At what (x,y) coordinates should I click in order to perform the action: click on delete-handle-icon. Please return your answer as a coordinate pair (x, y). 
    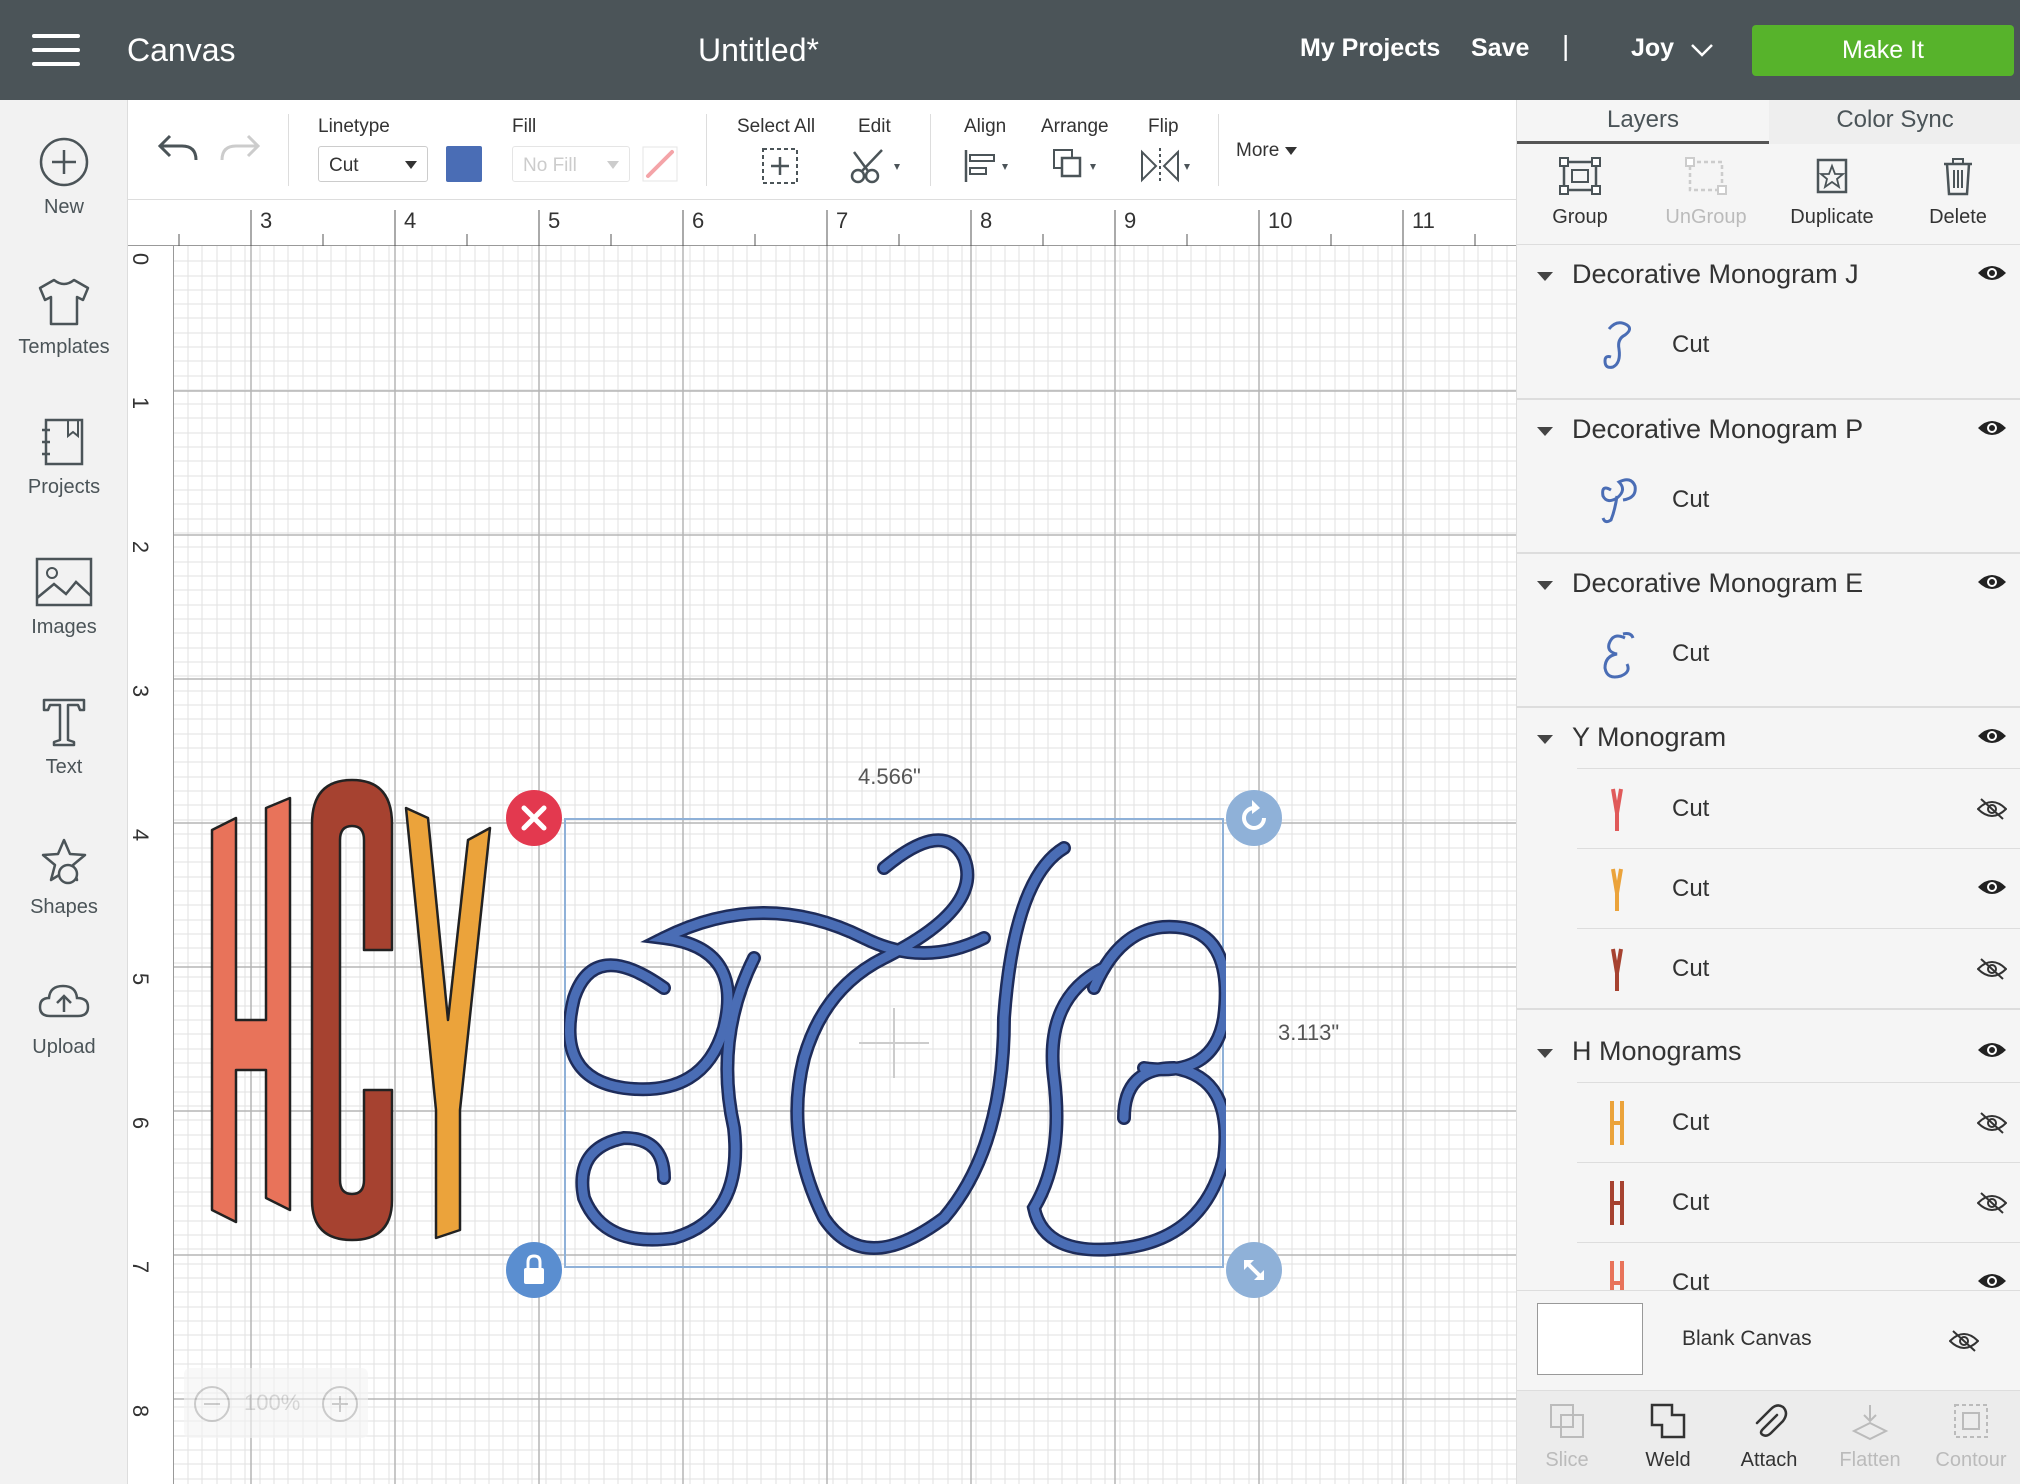
    Looking at the image, I should click on (534, 818).